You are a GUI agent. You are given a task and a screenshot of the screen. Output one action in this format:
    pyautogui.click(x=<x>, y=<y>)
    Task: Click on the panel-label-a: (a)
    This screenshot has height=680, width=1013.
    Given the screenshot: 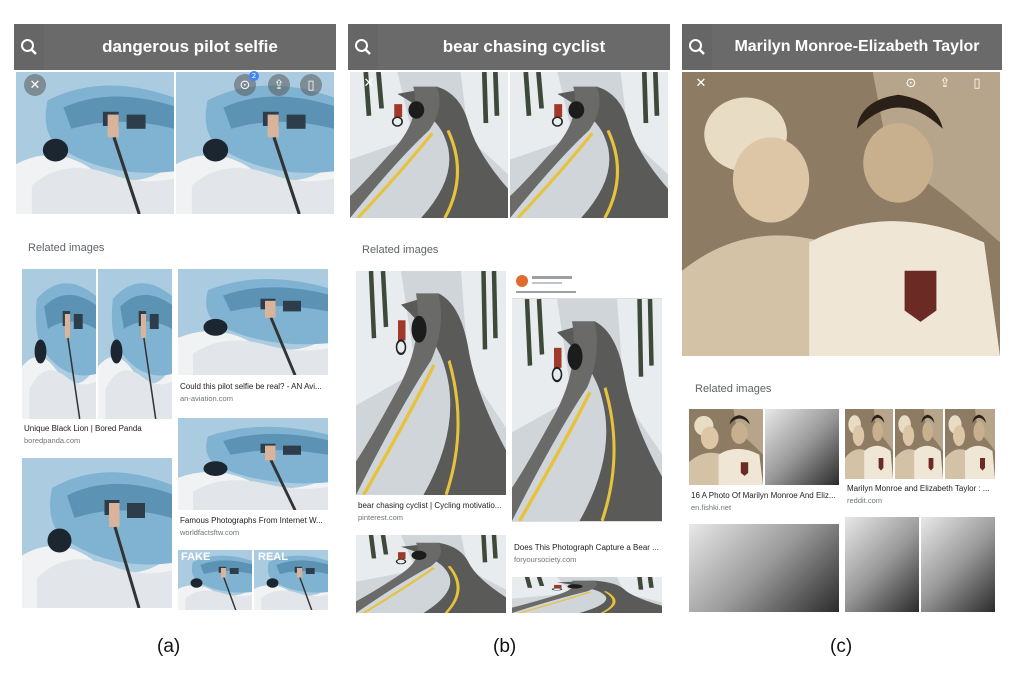 What is the action you would take?
    pyautogui.click(x=169, y=646)
    